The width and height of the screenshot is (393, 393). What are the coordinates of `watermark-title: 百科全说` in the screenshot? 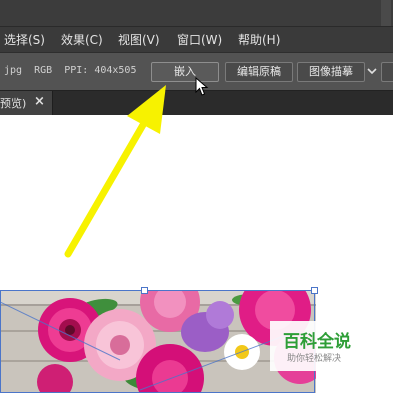 It's located at (317, 342).